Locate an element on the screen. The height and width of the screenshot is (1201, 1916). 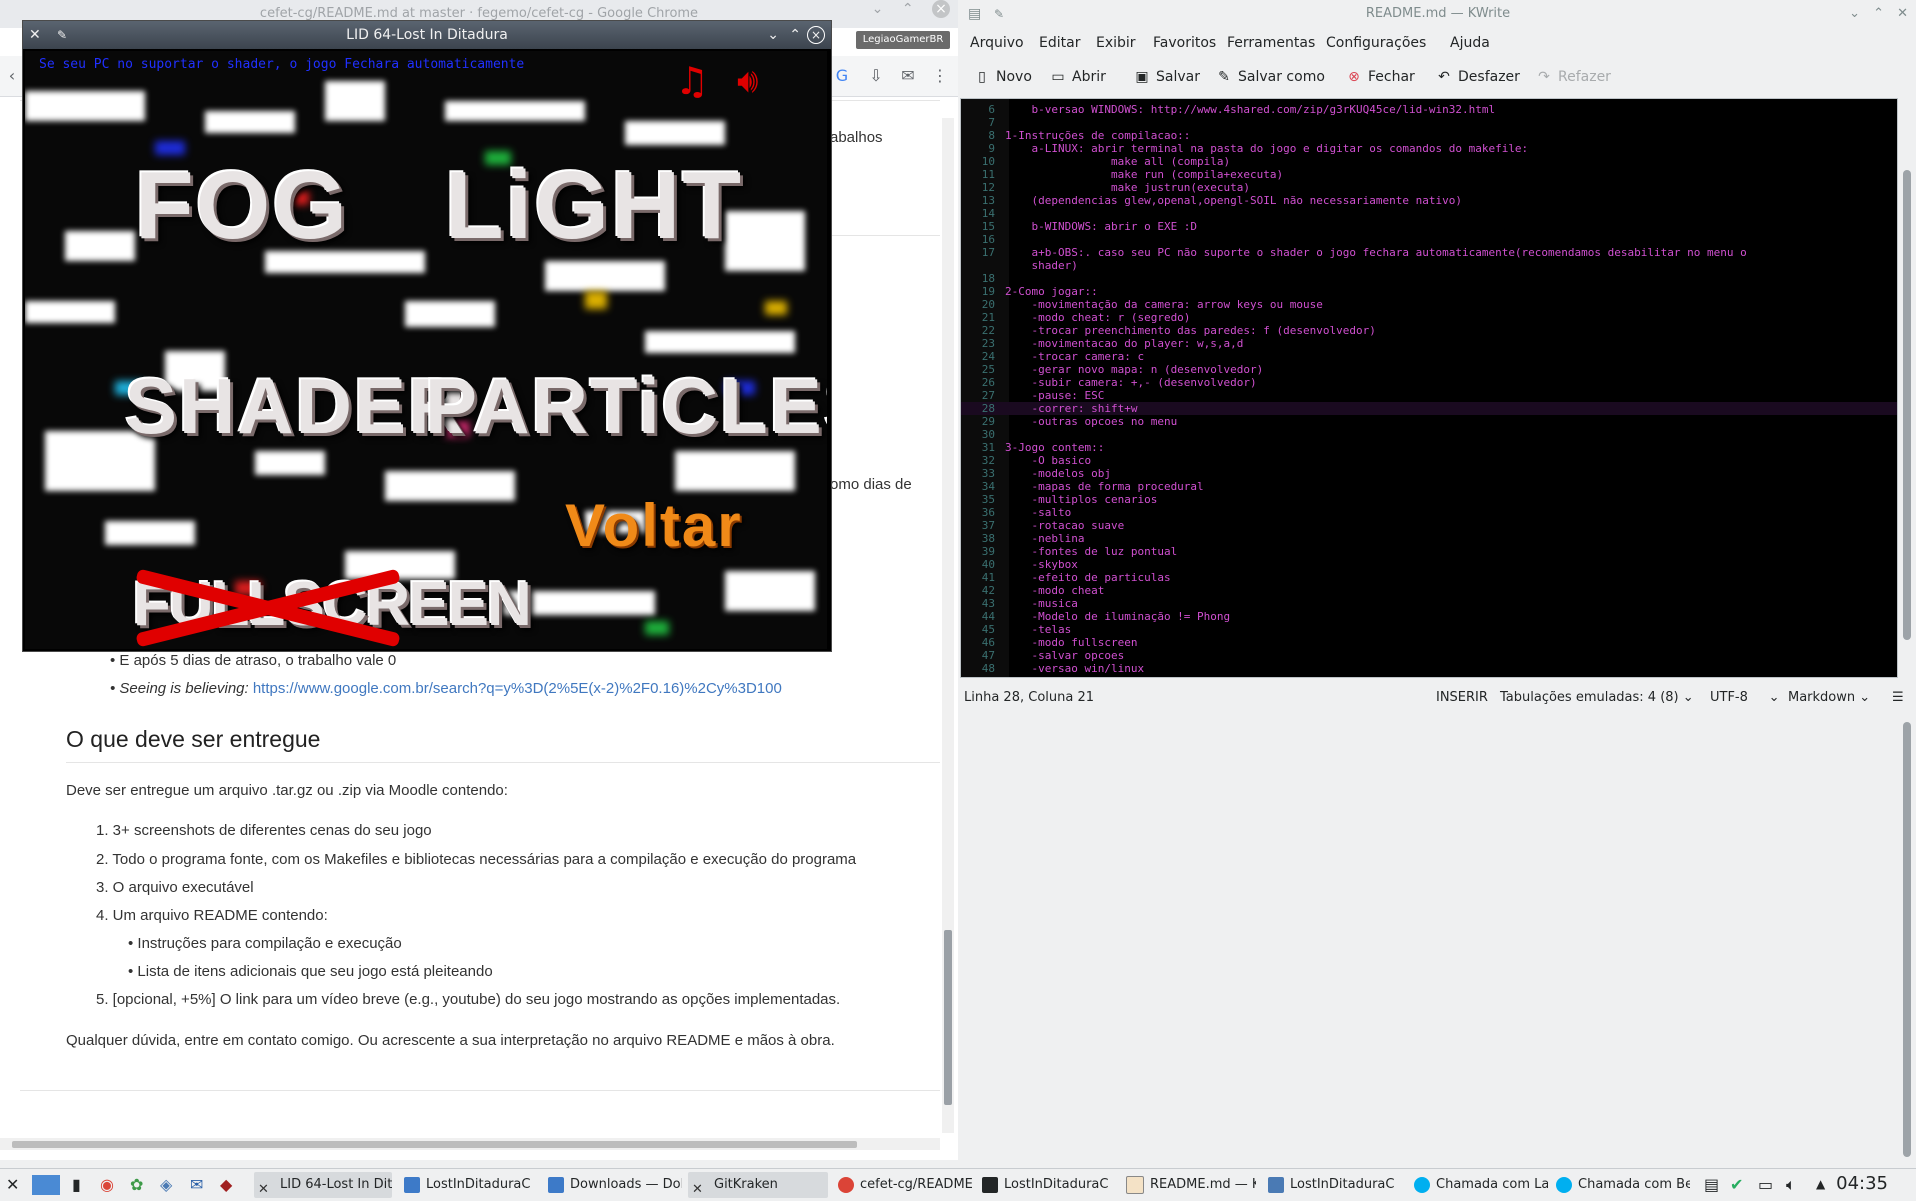
input-mode: INSERIR is located at coordinates (1462, 697).